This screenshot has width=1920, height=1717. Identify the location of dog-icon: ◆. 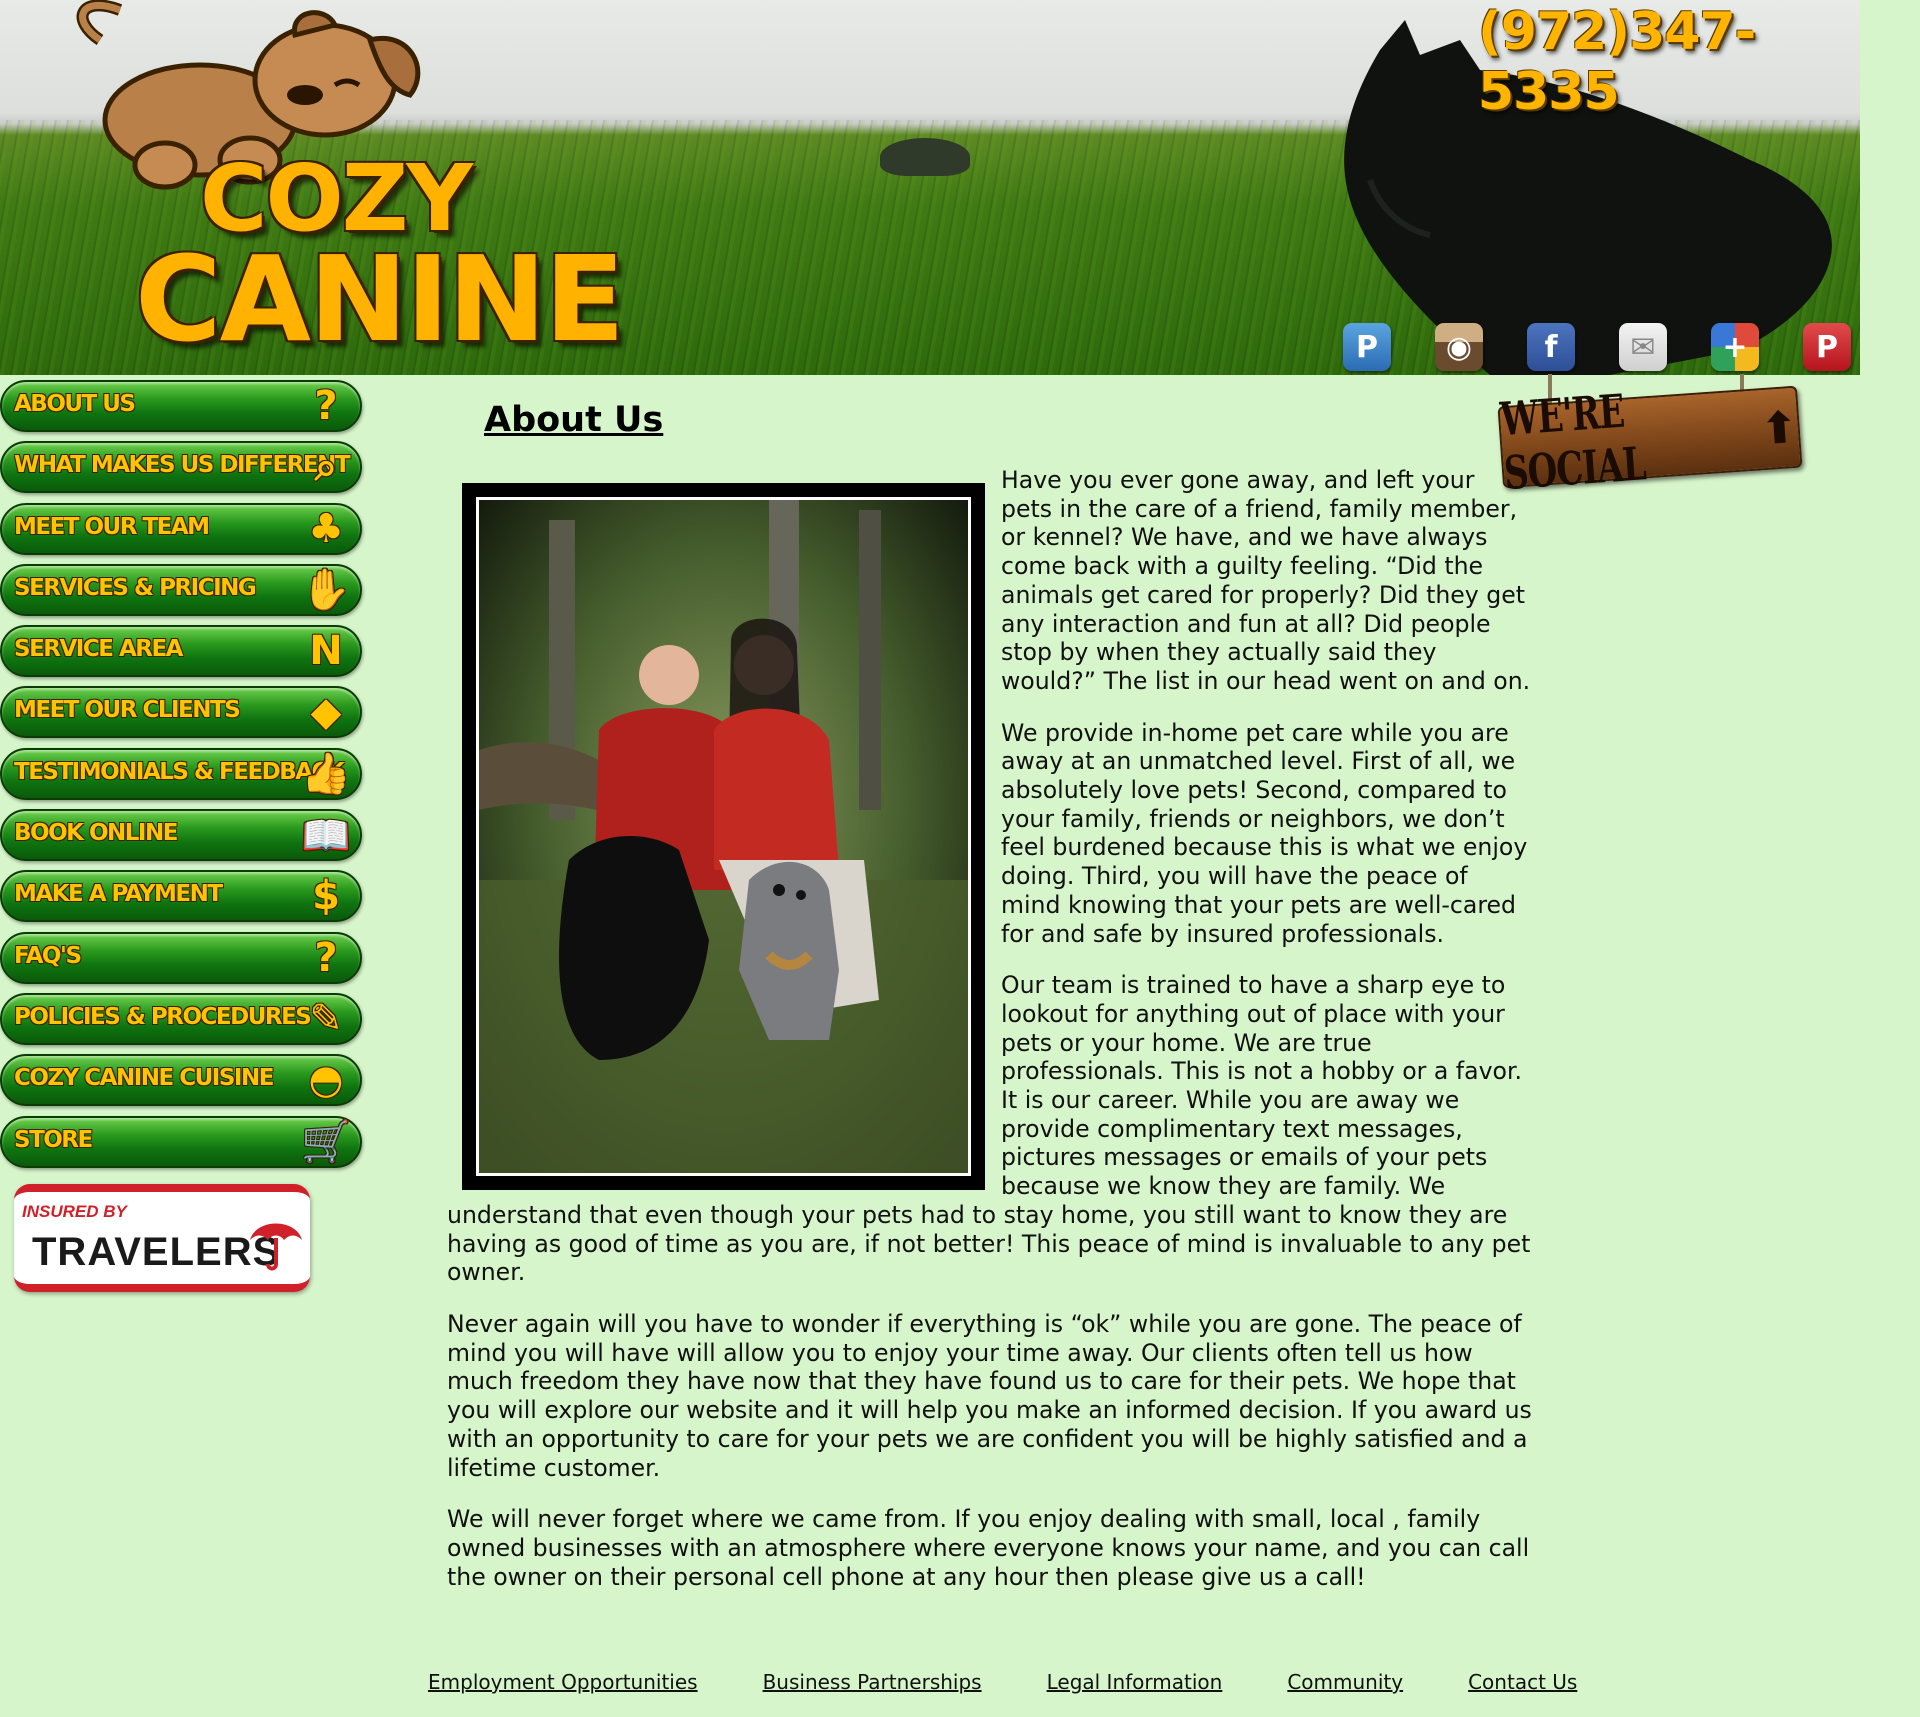
(326, 712).